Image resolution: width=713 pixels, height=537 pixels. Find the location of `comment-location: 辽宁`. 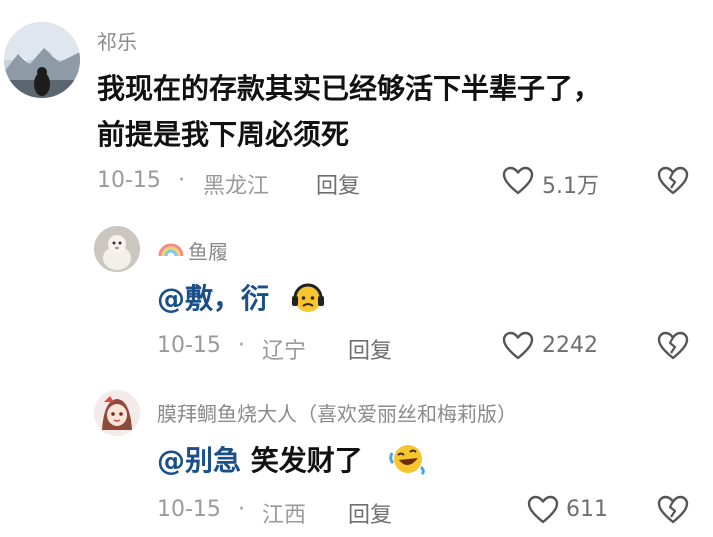

comment-location: 辽宁 is located at coordinates (284, 351).